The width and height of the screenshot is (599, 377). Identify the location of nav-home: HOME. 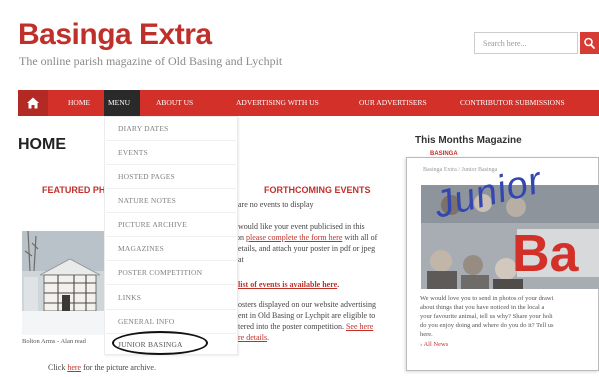
(79, 103).